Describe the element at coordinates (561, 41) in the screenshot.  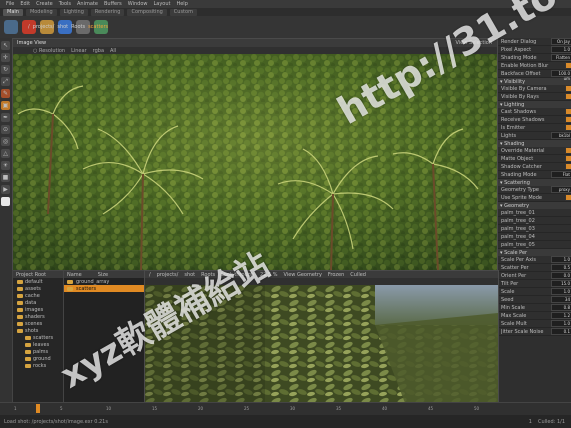
I see `attribute-value: On Jay` at that location.